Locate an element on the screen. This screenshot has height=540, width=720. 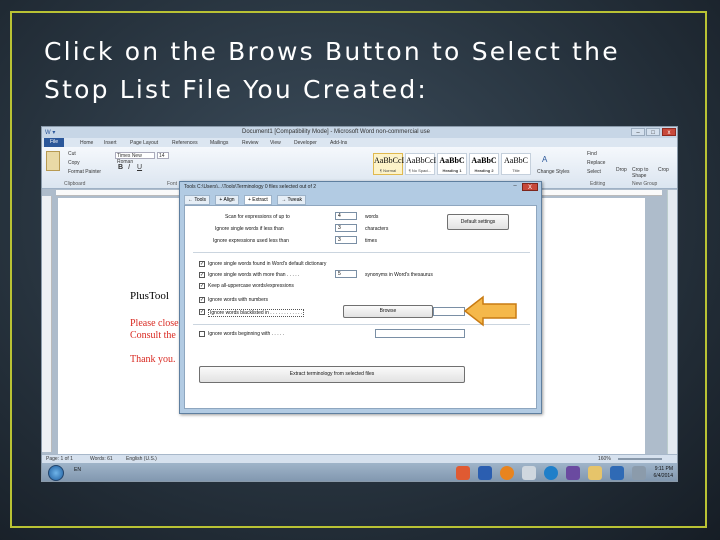
italic-button: I is located at coordinates (129, 167).